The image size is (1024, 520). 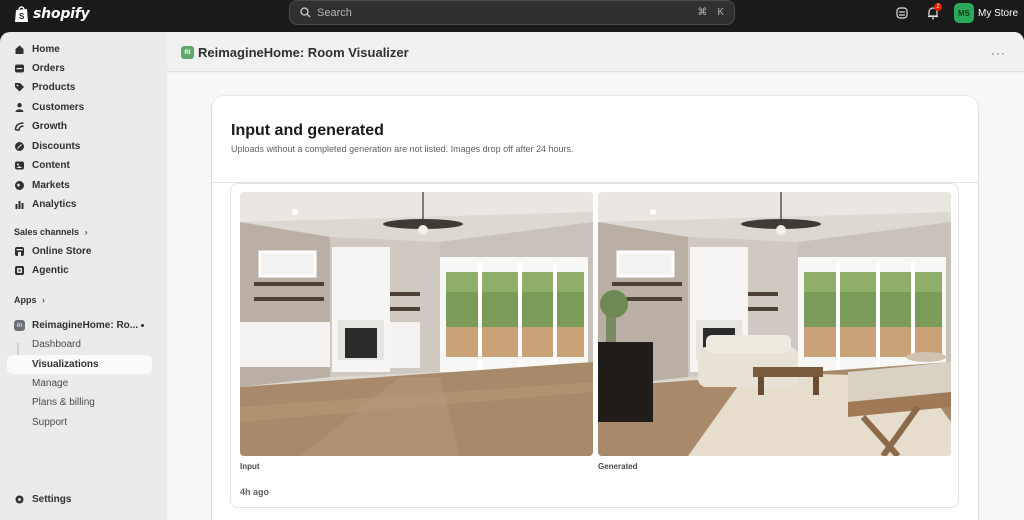 I want to click on reimaginehome-logo: RI, so click(x=187, y=52).